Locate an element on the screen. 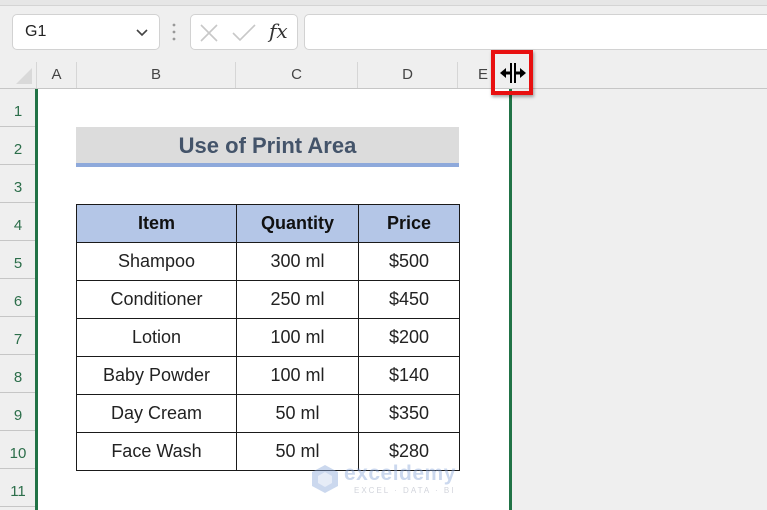  cell-quantity: 300 ml is located at coordinates (297, 261).